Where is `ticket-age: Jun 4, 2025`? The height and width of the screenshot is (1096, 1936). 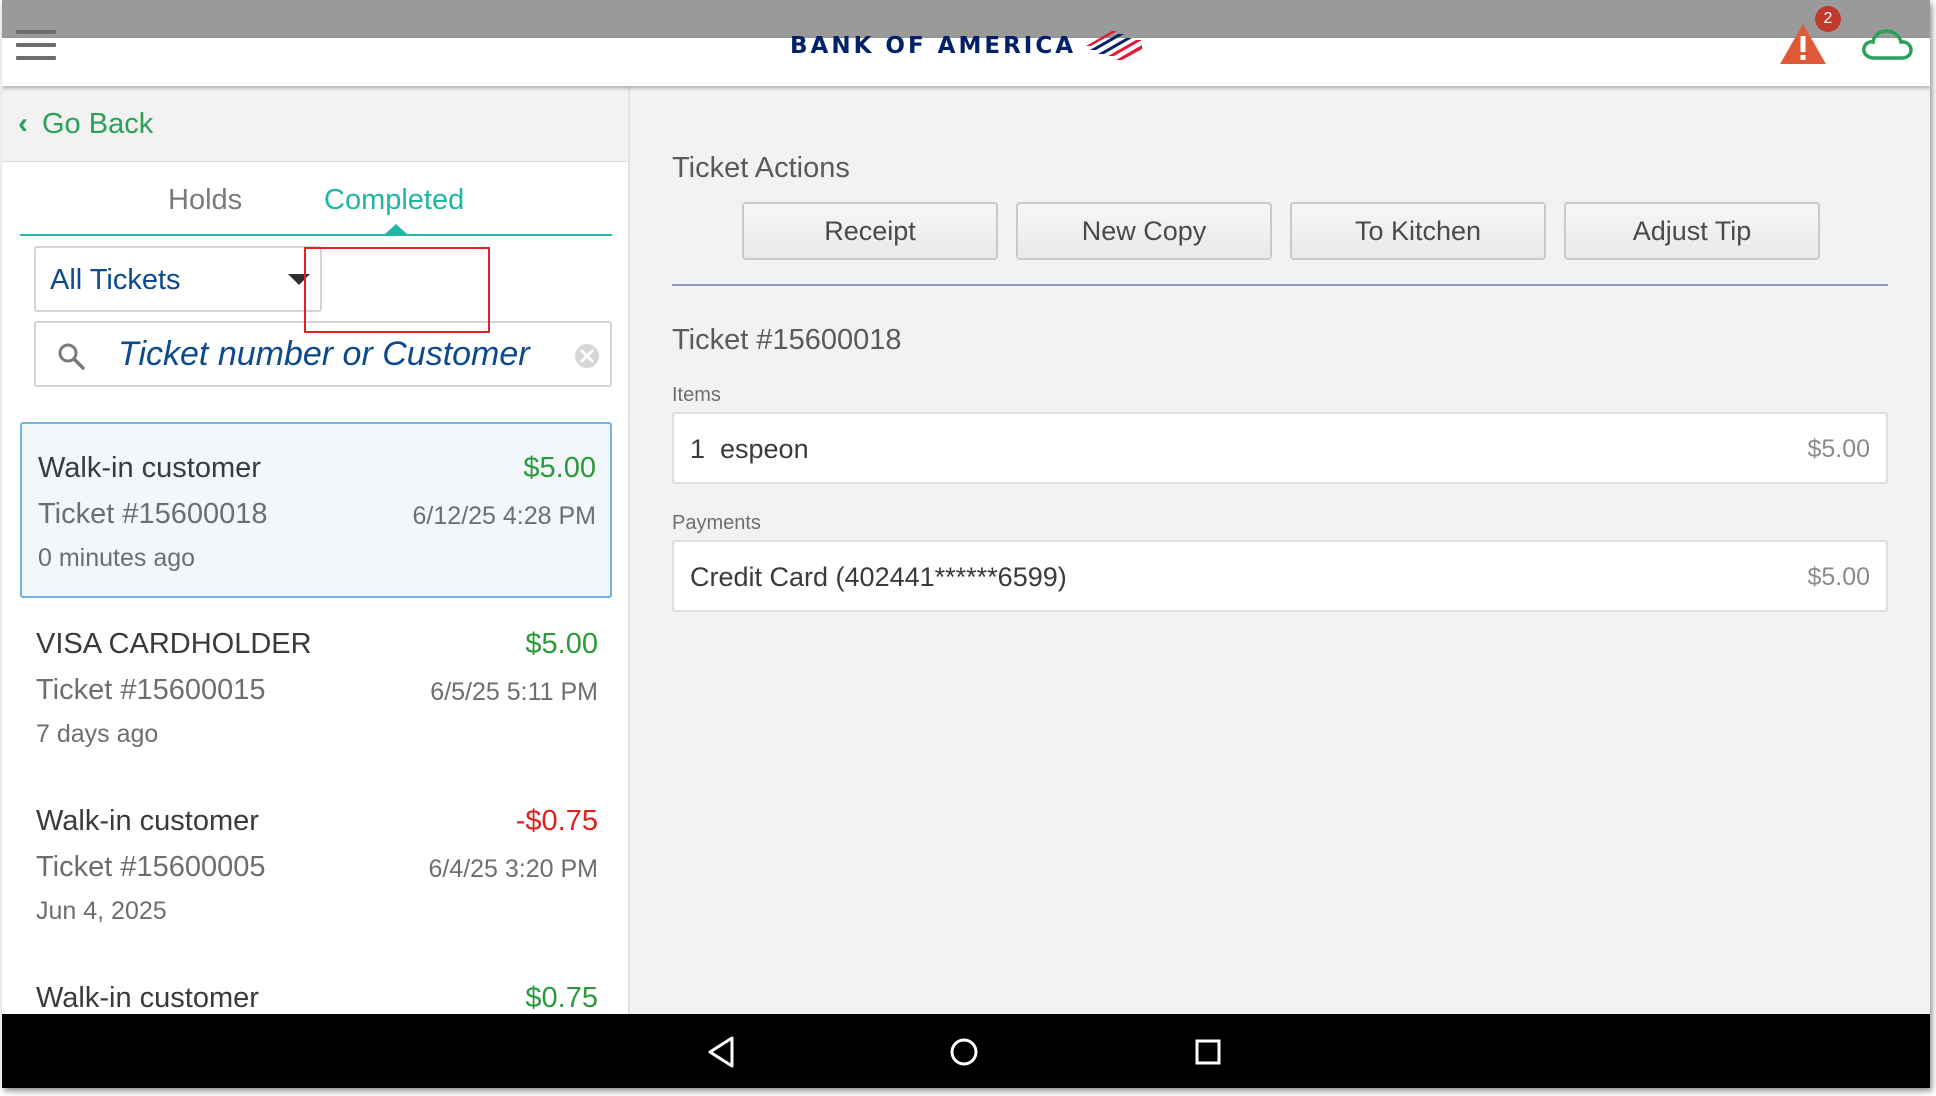 ticket-age: Jun 4, 2025 is located at coordinates (101, 911).